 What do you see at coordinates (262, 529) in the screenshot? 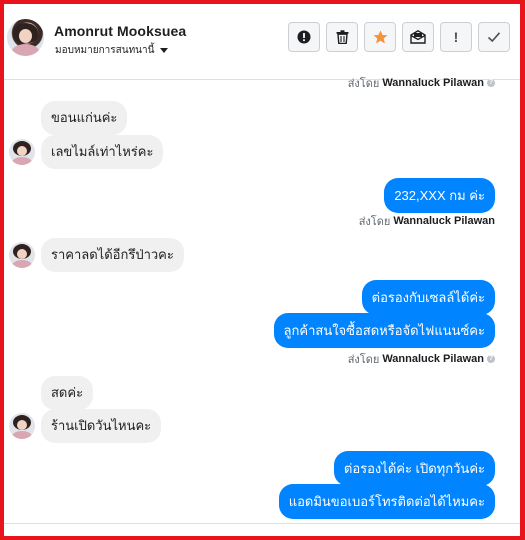
I see `composer-area` at bounding box center [262, 529].